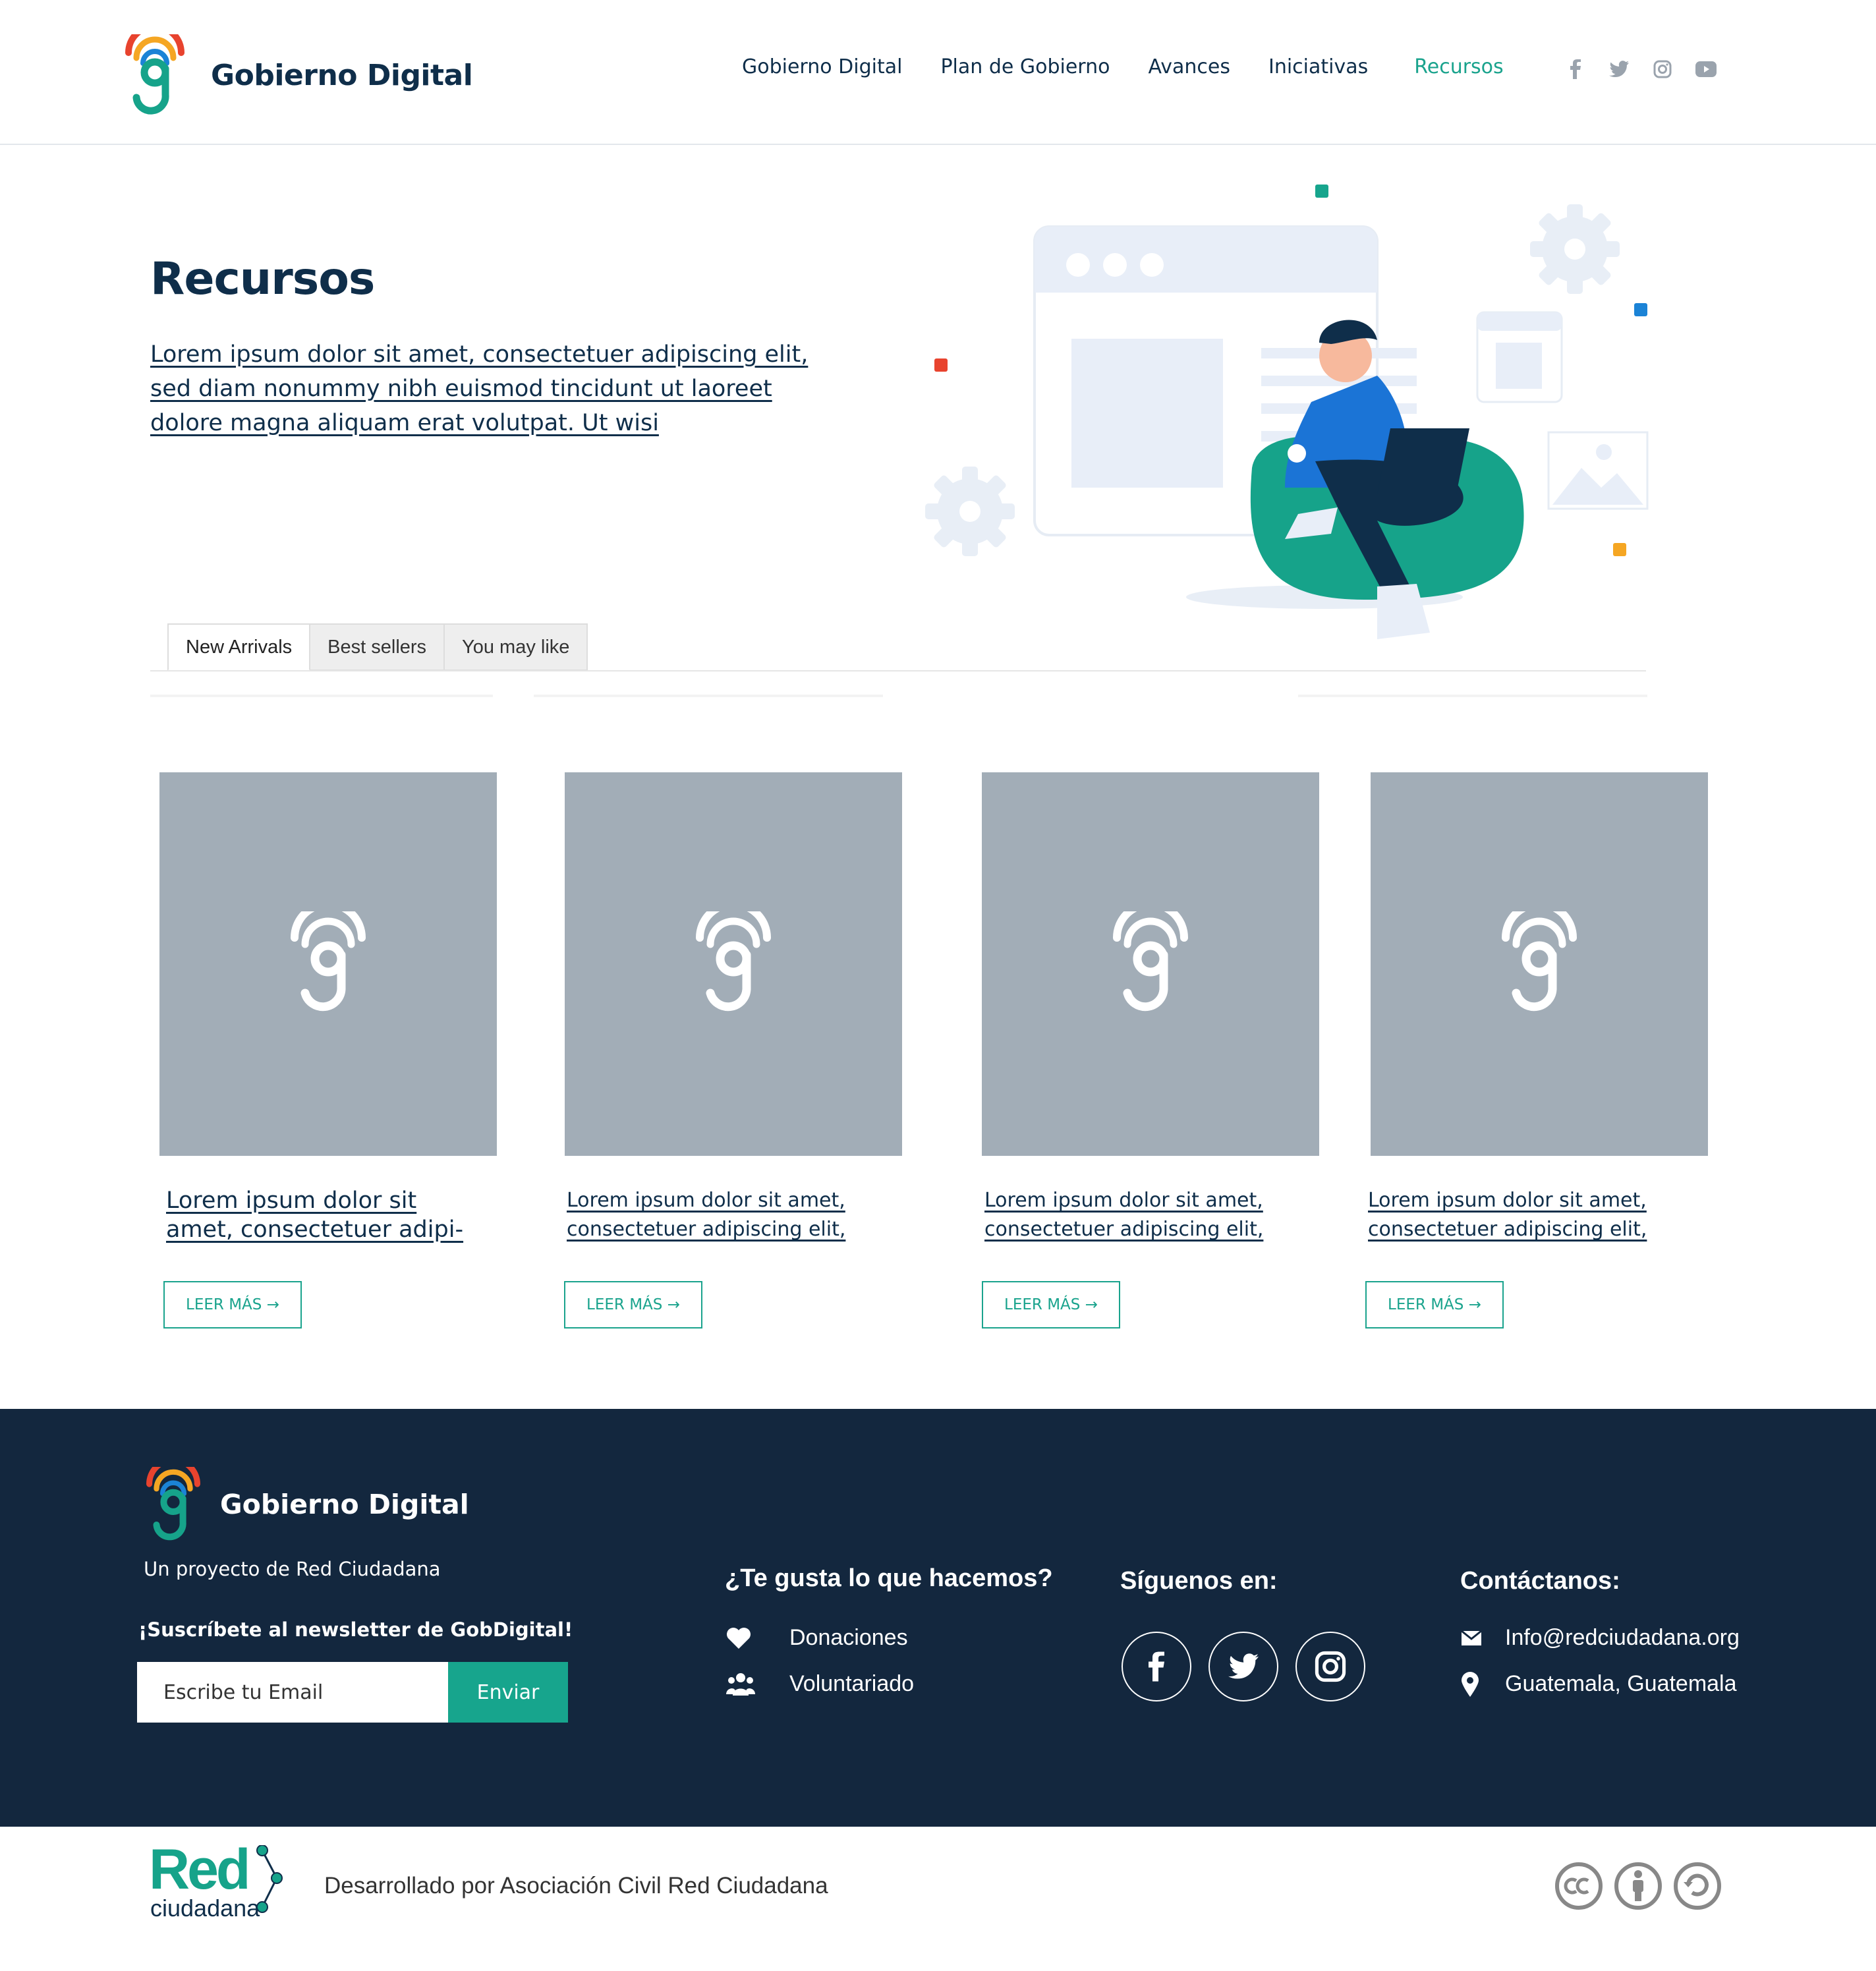 The width and height of the screenshot is (1876, 1971). What do you see at coordinates (822, 66) in the screenshot?
I see `nav-gobierno-digital: Gobierno Digital` at bounding box center [822, 66].